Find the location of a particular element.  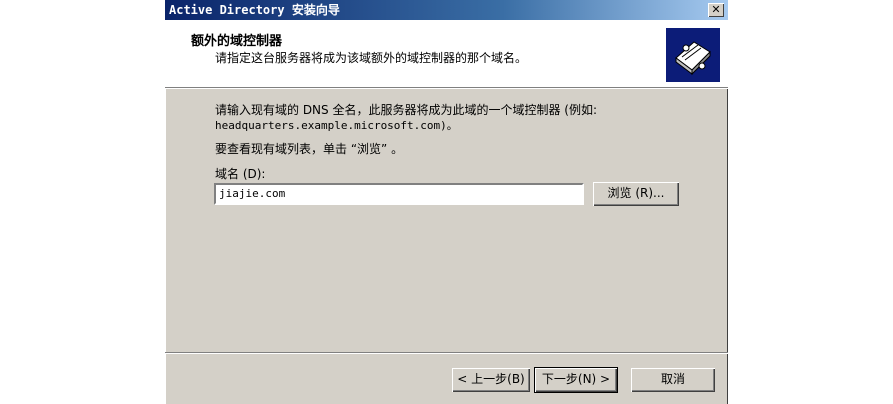

footer-divider is located at coordinates (446, 353).